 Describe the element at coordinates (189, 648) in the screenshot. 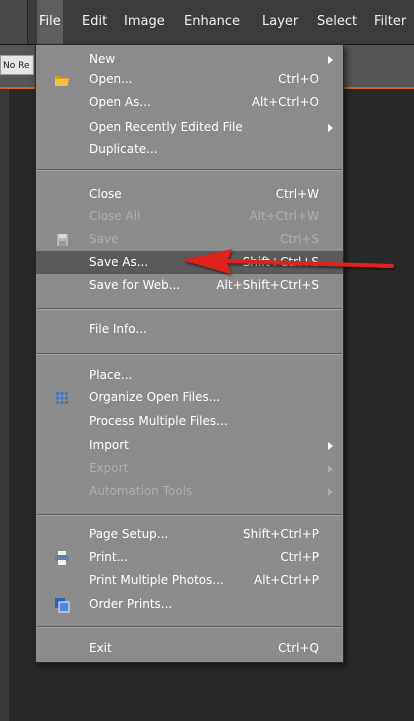

I see `menu-item-exit: Exit Ctrl+Q` at that location.